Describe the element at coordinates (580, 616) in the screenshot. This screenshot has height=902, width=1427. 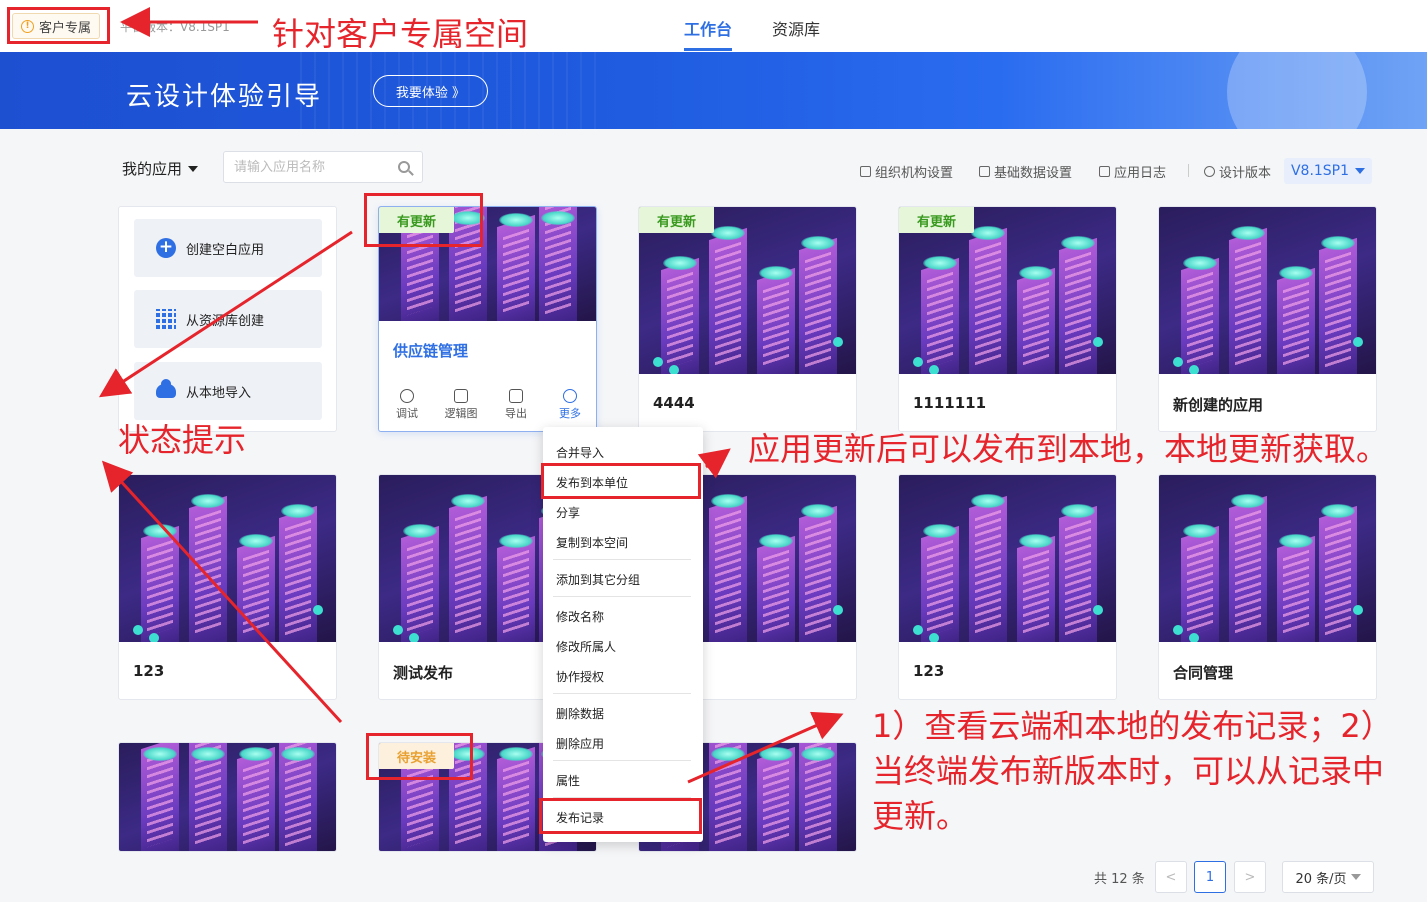
I see `menu-item-rename: 修改名称` at that location.